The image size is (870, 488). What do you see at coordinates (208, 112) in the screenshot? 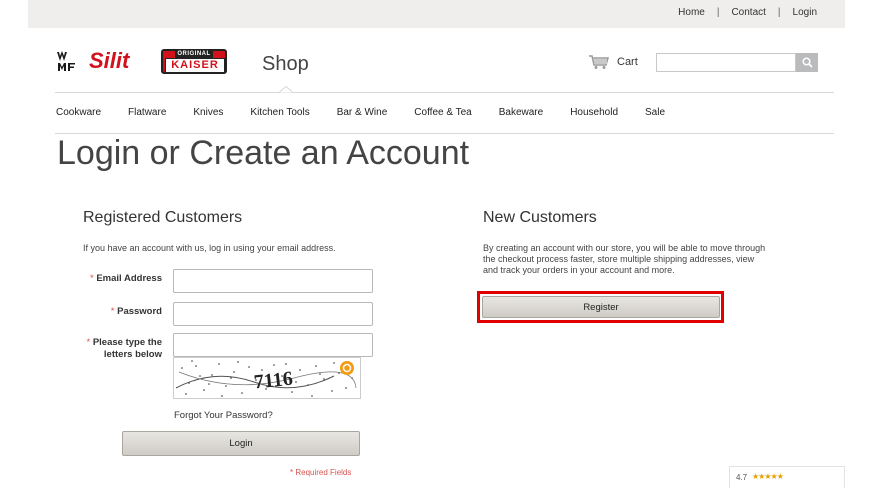
I see `nav-item-knives: Knives` at bounding box center [208, 112].